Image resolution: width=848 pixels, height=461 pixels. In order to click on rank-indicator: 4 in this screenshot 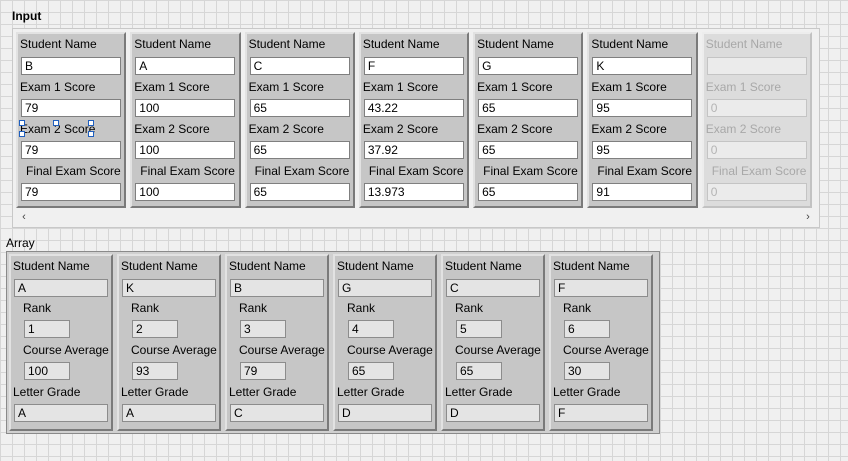, I will do `click(371, 329)`.